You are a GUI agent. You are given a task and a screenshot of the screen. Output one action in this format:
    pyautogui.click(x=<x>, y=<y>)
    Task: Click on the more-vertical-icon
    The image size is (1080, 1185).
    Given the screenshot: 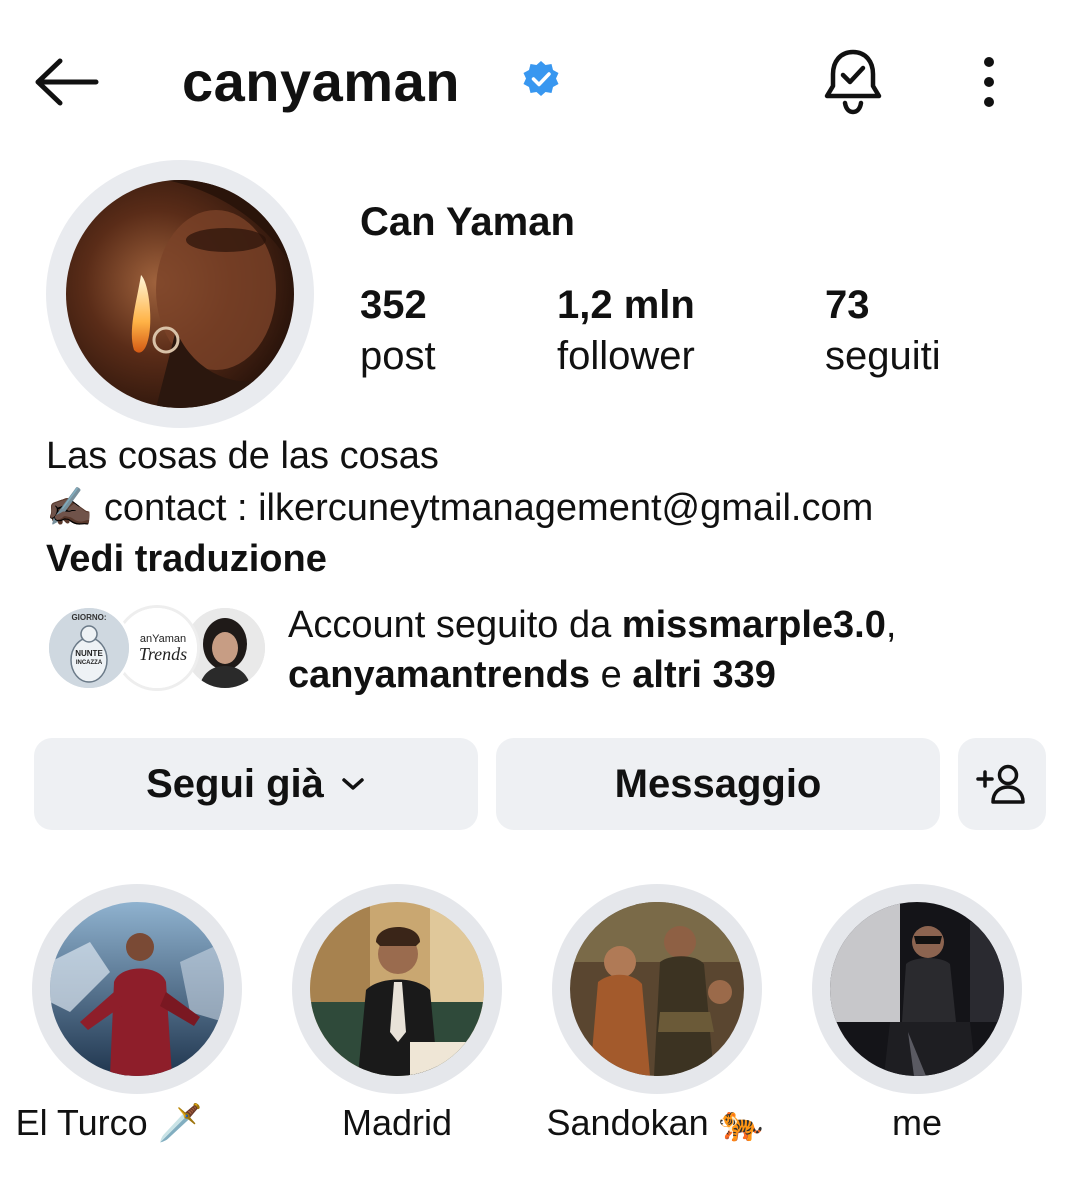 What is the action you would take?
    pyautogui.click(x=989, y=82)
    